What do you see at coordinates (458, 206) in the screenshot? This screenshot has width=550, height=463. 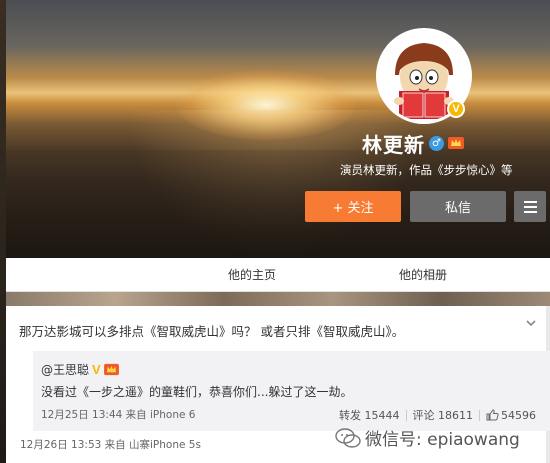 I see `message-button: 私信` at bounding box center [458, 206].